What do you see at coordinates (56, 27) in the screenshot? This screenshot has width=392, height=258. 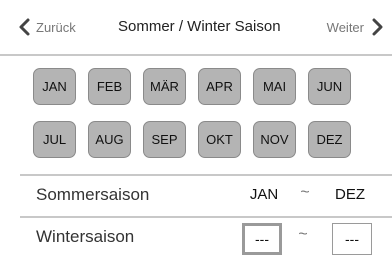 I see `back-label: Zurück` at bounding box center [56, 27].